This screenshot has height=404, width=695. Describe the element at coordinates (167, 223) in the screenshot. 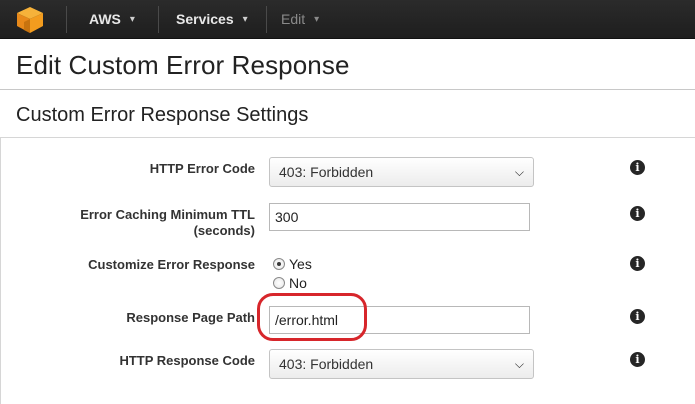

I see `caching-ttl-label: Error Caching Minimum TTL (seconds)` at that location.